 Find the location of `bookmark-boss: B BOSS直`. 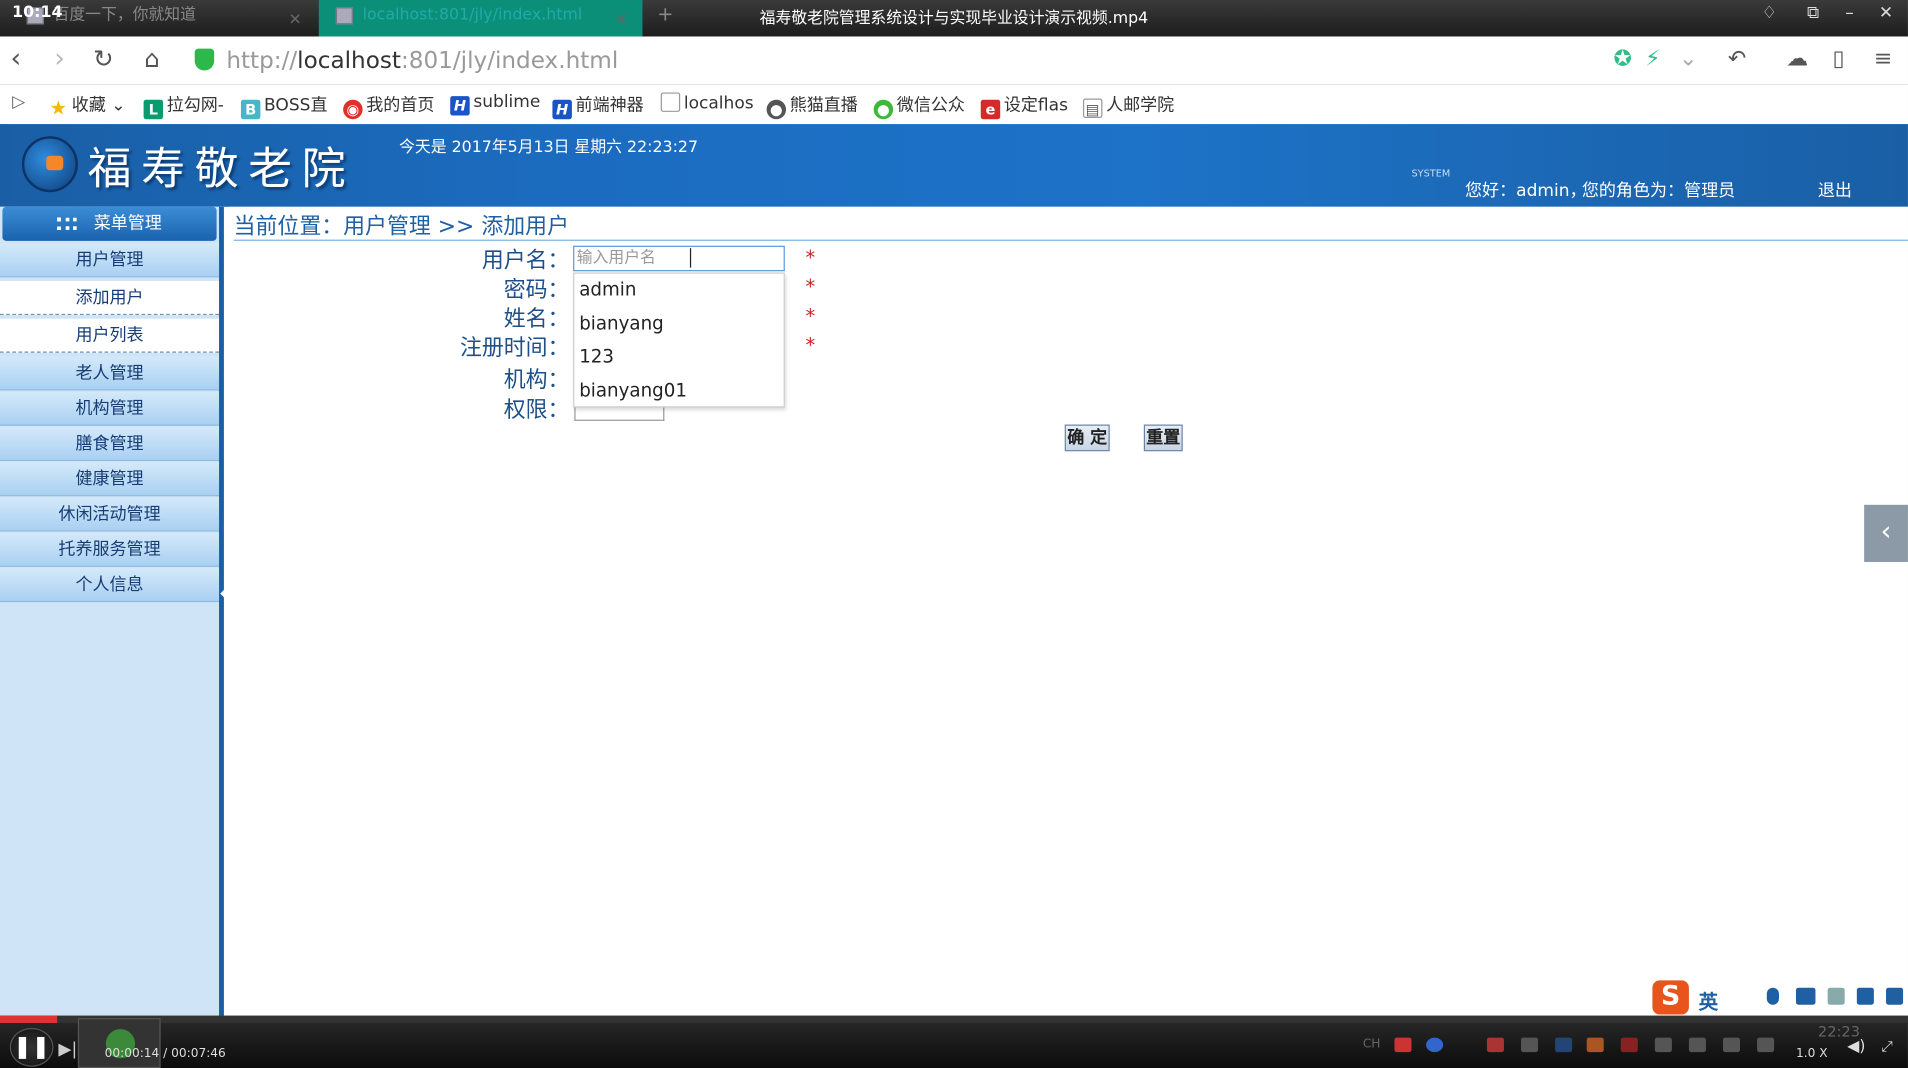

bookmark-boss: B BOSS直 is located at coordinates (284, 106).